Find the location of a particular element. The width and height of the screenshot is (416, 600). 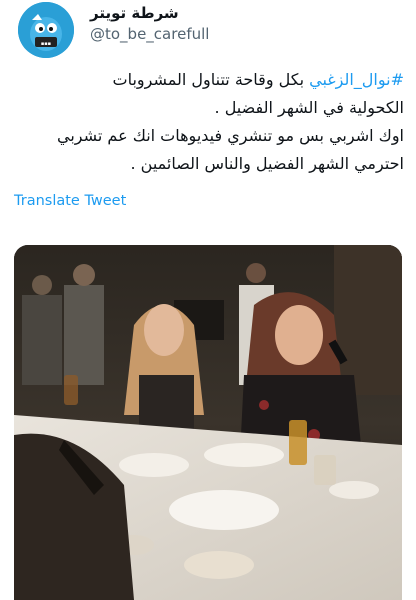

display-name: شرطة تويتر is located at coordinates (240, 13).